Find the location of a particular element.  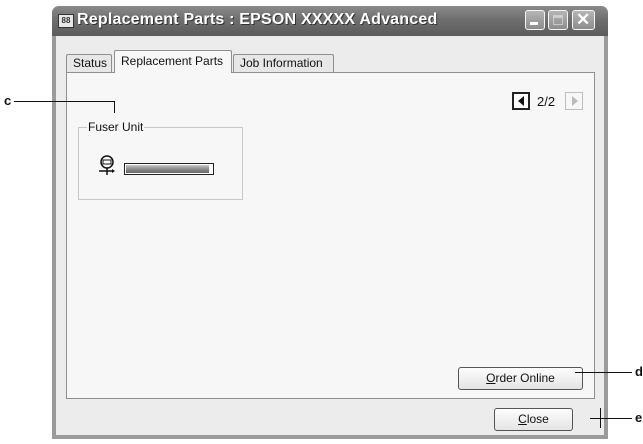

callout-c-leader is located at coordinates (114, 107).